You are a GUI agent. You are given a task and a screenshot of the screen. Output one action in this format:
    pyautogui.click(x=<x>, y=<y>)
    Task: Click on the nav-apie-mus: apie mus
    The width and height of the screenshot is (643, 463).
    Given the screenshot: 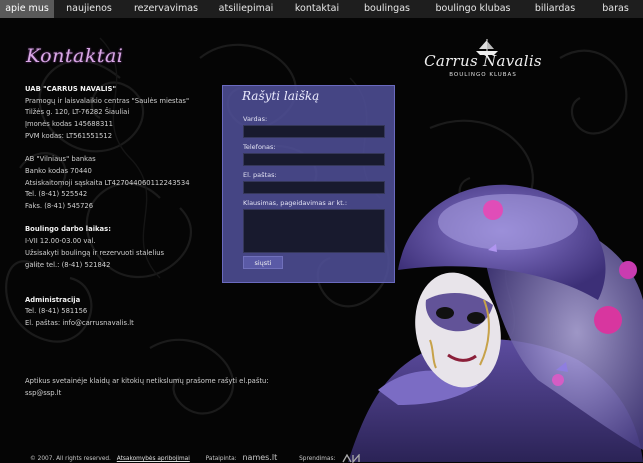 What is the action you would take?
    pyautogui.click(x=27, y=9)
    